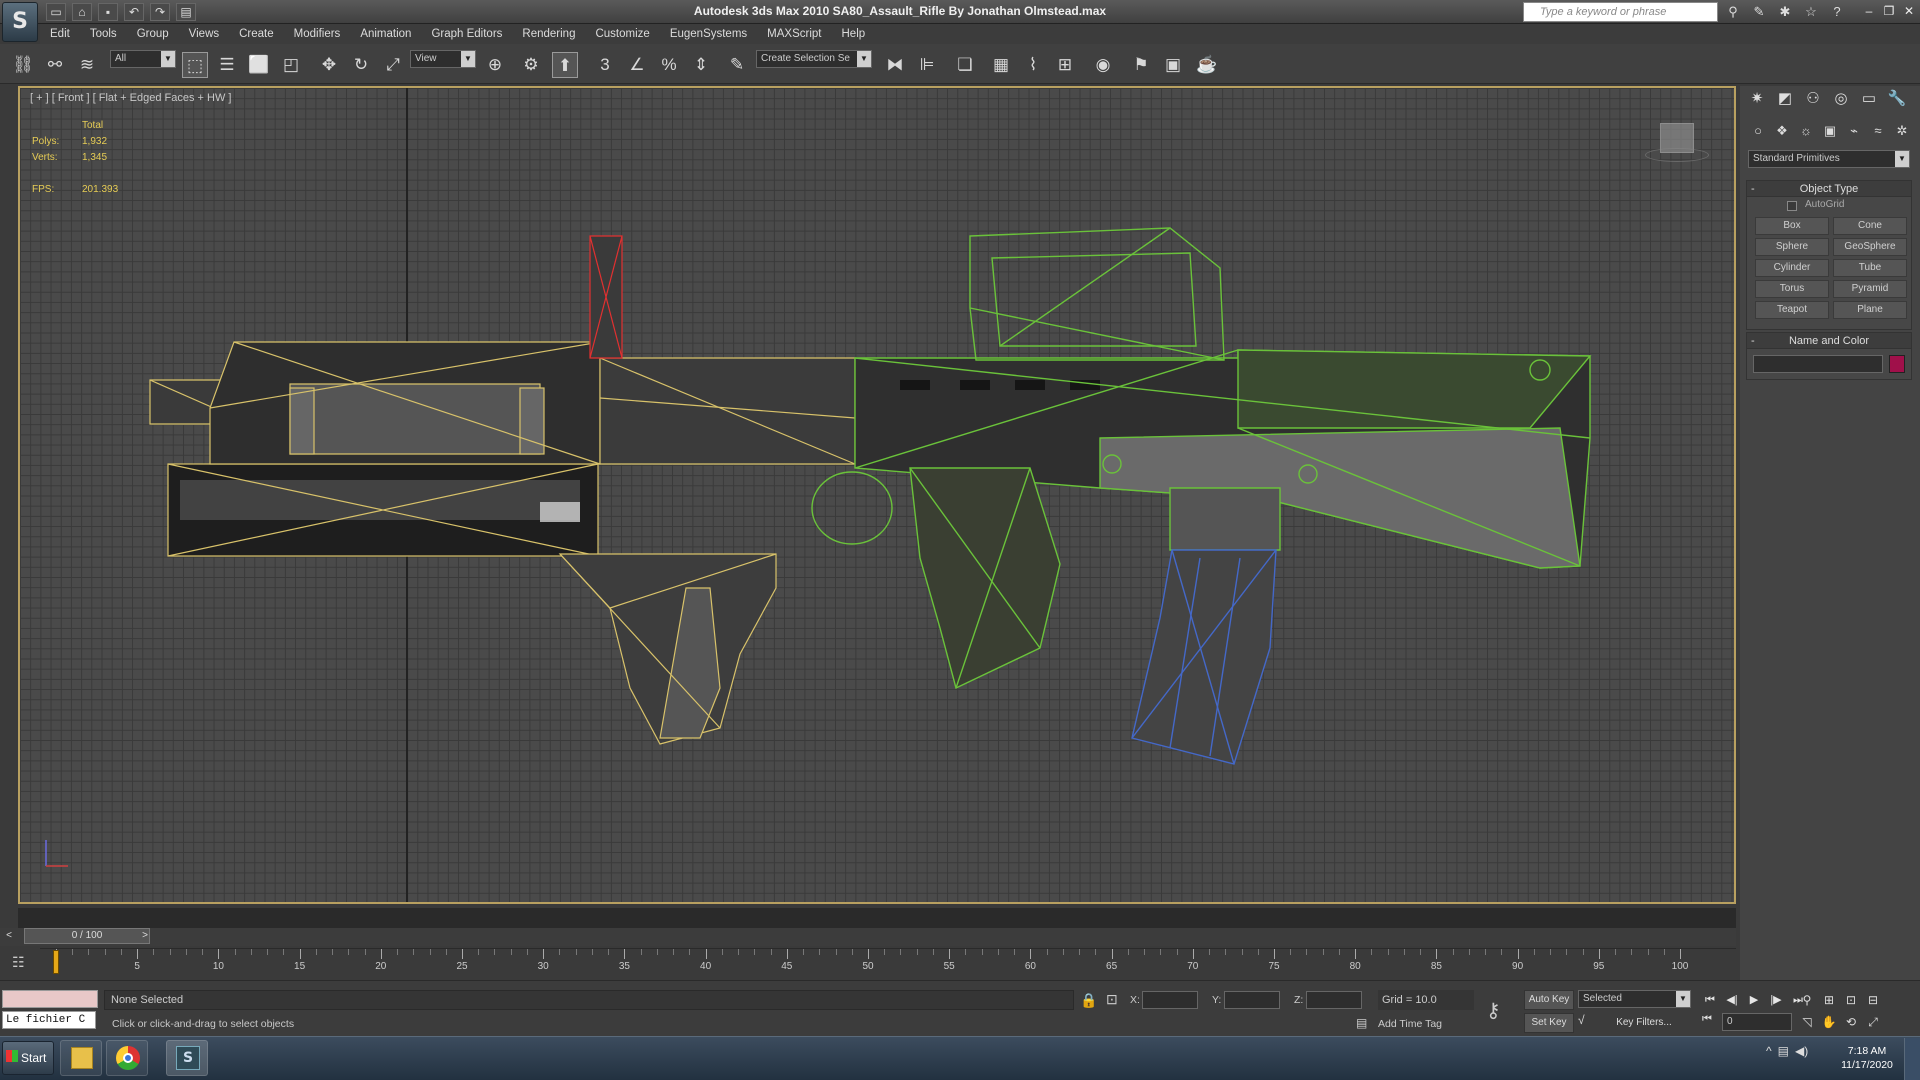 The width and height of the screenshot is (1920, 1080). Describe the element at coordinates (1141, 65) in the screenshot. I see `render-setup-icon: ⚑` at that location.